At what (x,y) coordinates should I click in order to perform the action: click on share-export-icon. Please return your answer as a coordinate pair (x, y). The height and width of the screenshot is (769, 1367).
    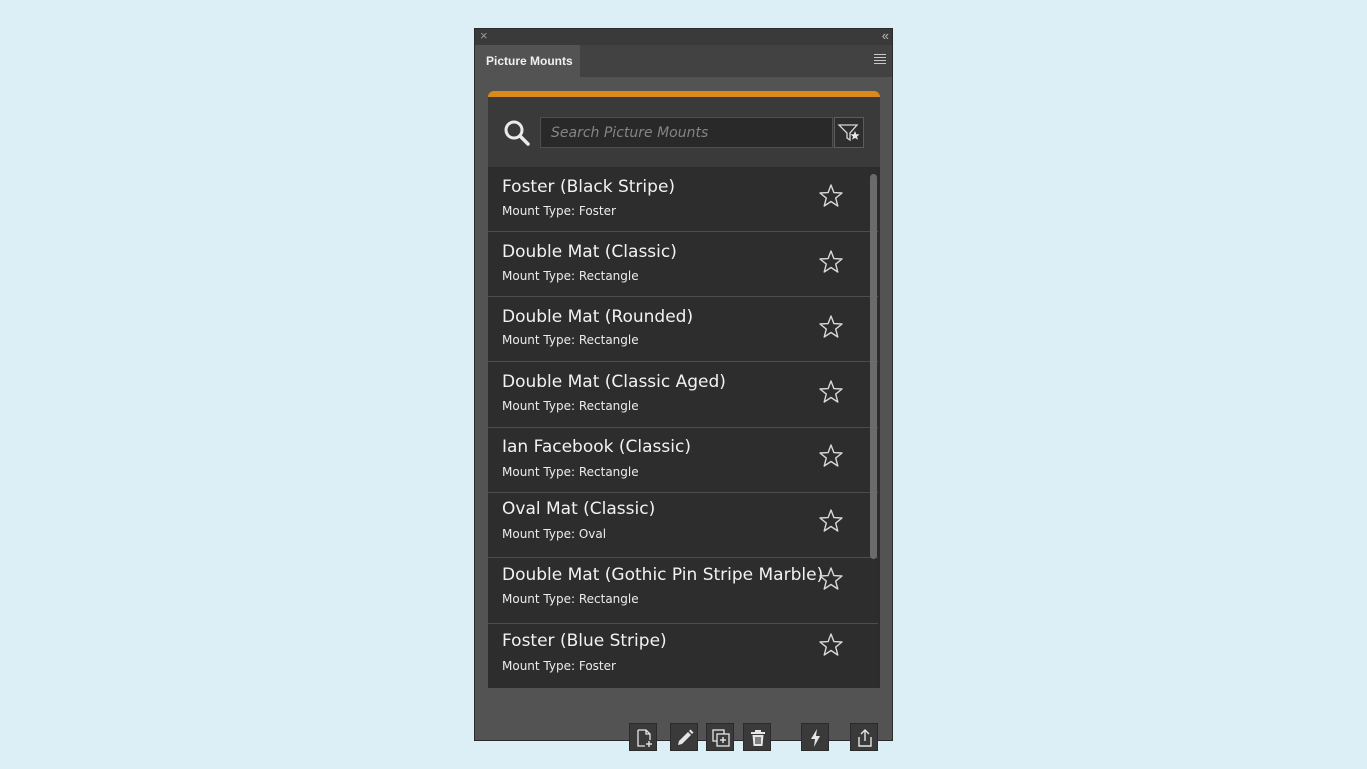
    Looking at the image, I should click on (865, 738).